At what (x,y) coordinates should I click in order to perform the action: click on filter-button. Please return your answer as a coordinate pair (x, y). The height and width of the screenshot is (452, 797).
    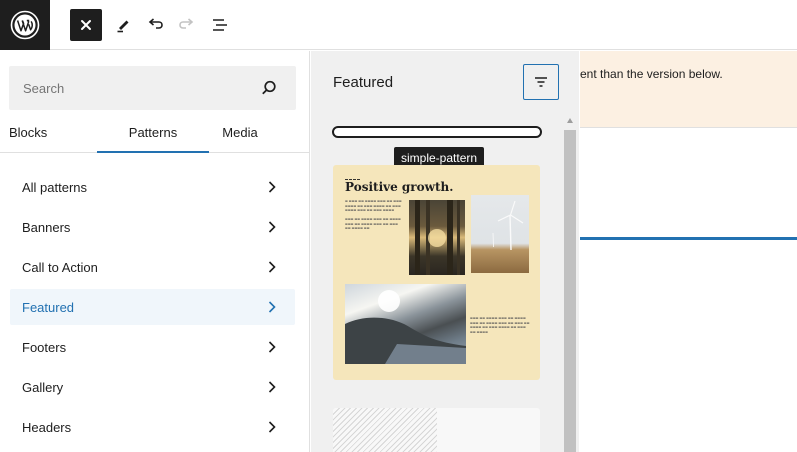
    Looking at the image, I should click on (541, 82).